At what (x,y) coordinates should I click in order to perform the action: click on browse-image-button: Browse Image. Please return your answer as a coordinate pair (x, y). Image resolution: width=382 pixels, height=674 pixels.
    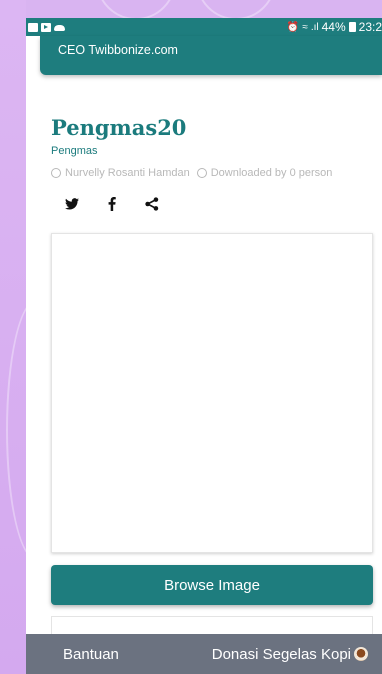
    Looking at the image, I should click on (212, 585).